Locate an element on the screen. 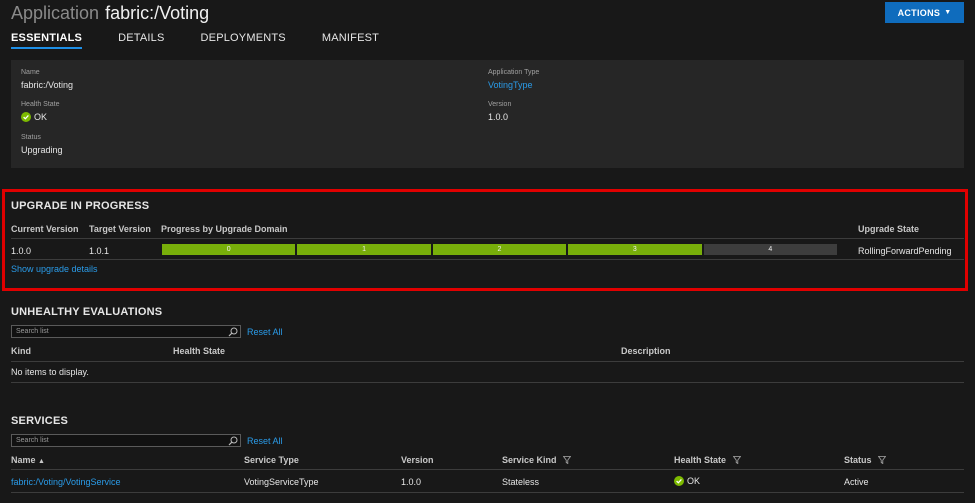 The height and width of the screenshot is (503, 975). service-version-value: 1.0.0 is located at coordinates (411, 482).